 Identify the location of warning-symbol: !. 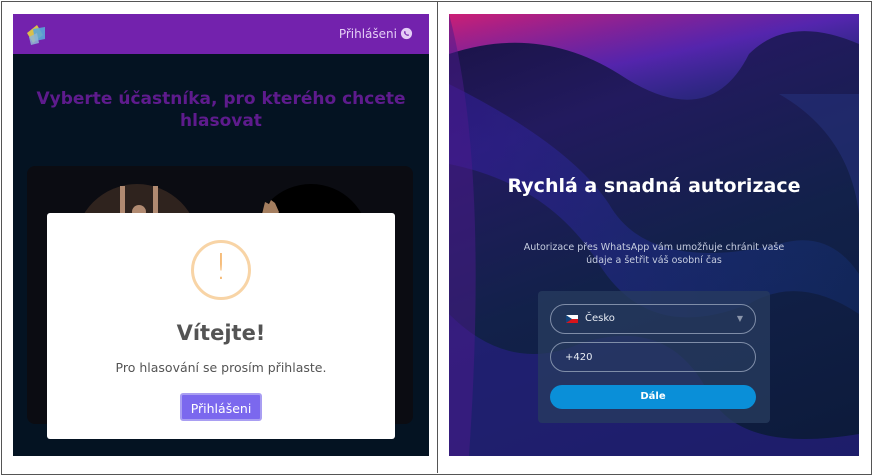
(221, 267).